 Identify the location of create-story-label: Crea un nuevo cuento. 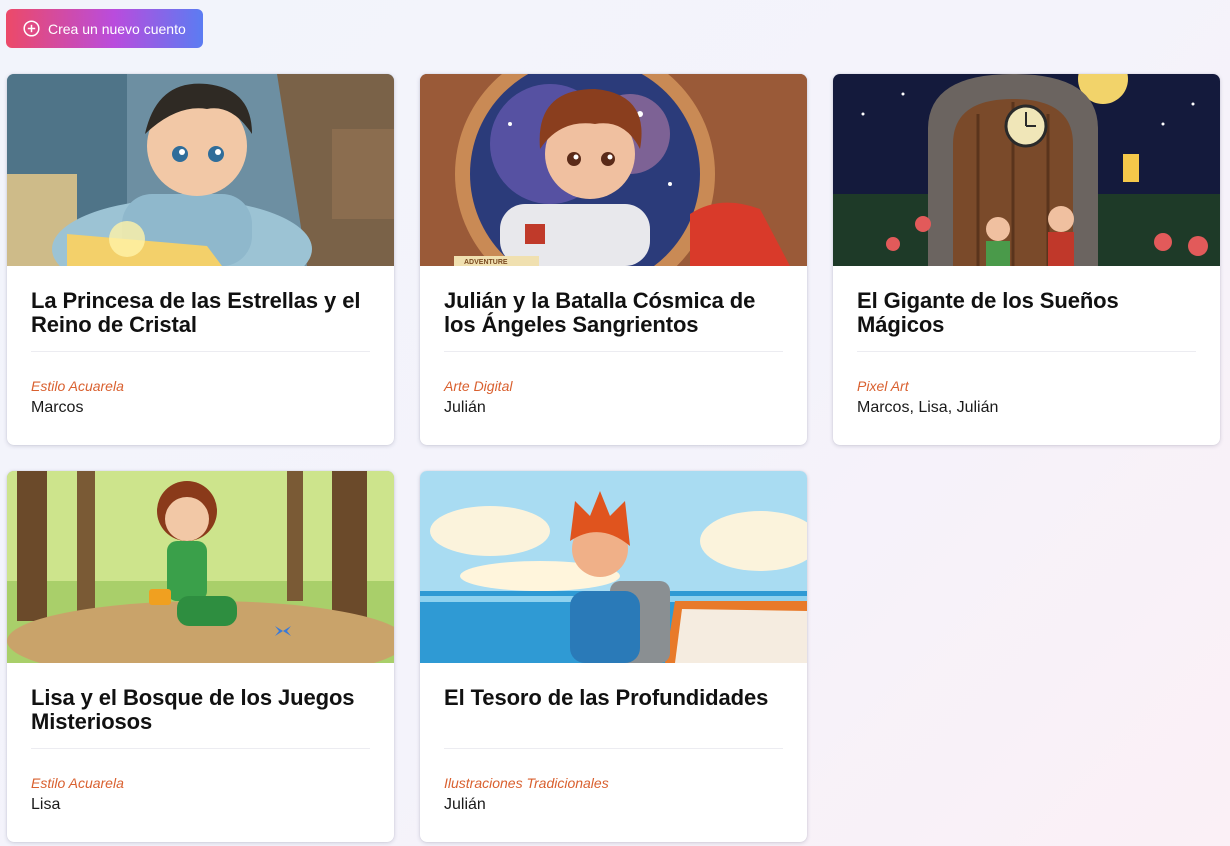
(117, 28).